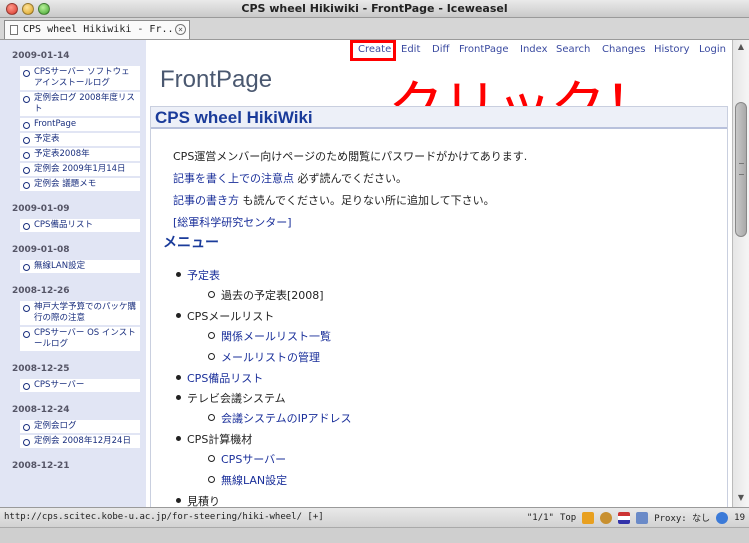 Image resolution: width=749 pixels, height=543 pixels. Describe the element at coordinates (225, 316) in the screenshot. I see `menu-item: CPSメールリスト` at that location.